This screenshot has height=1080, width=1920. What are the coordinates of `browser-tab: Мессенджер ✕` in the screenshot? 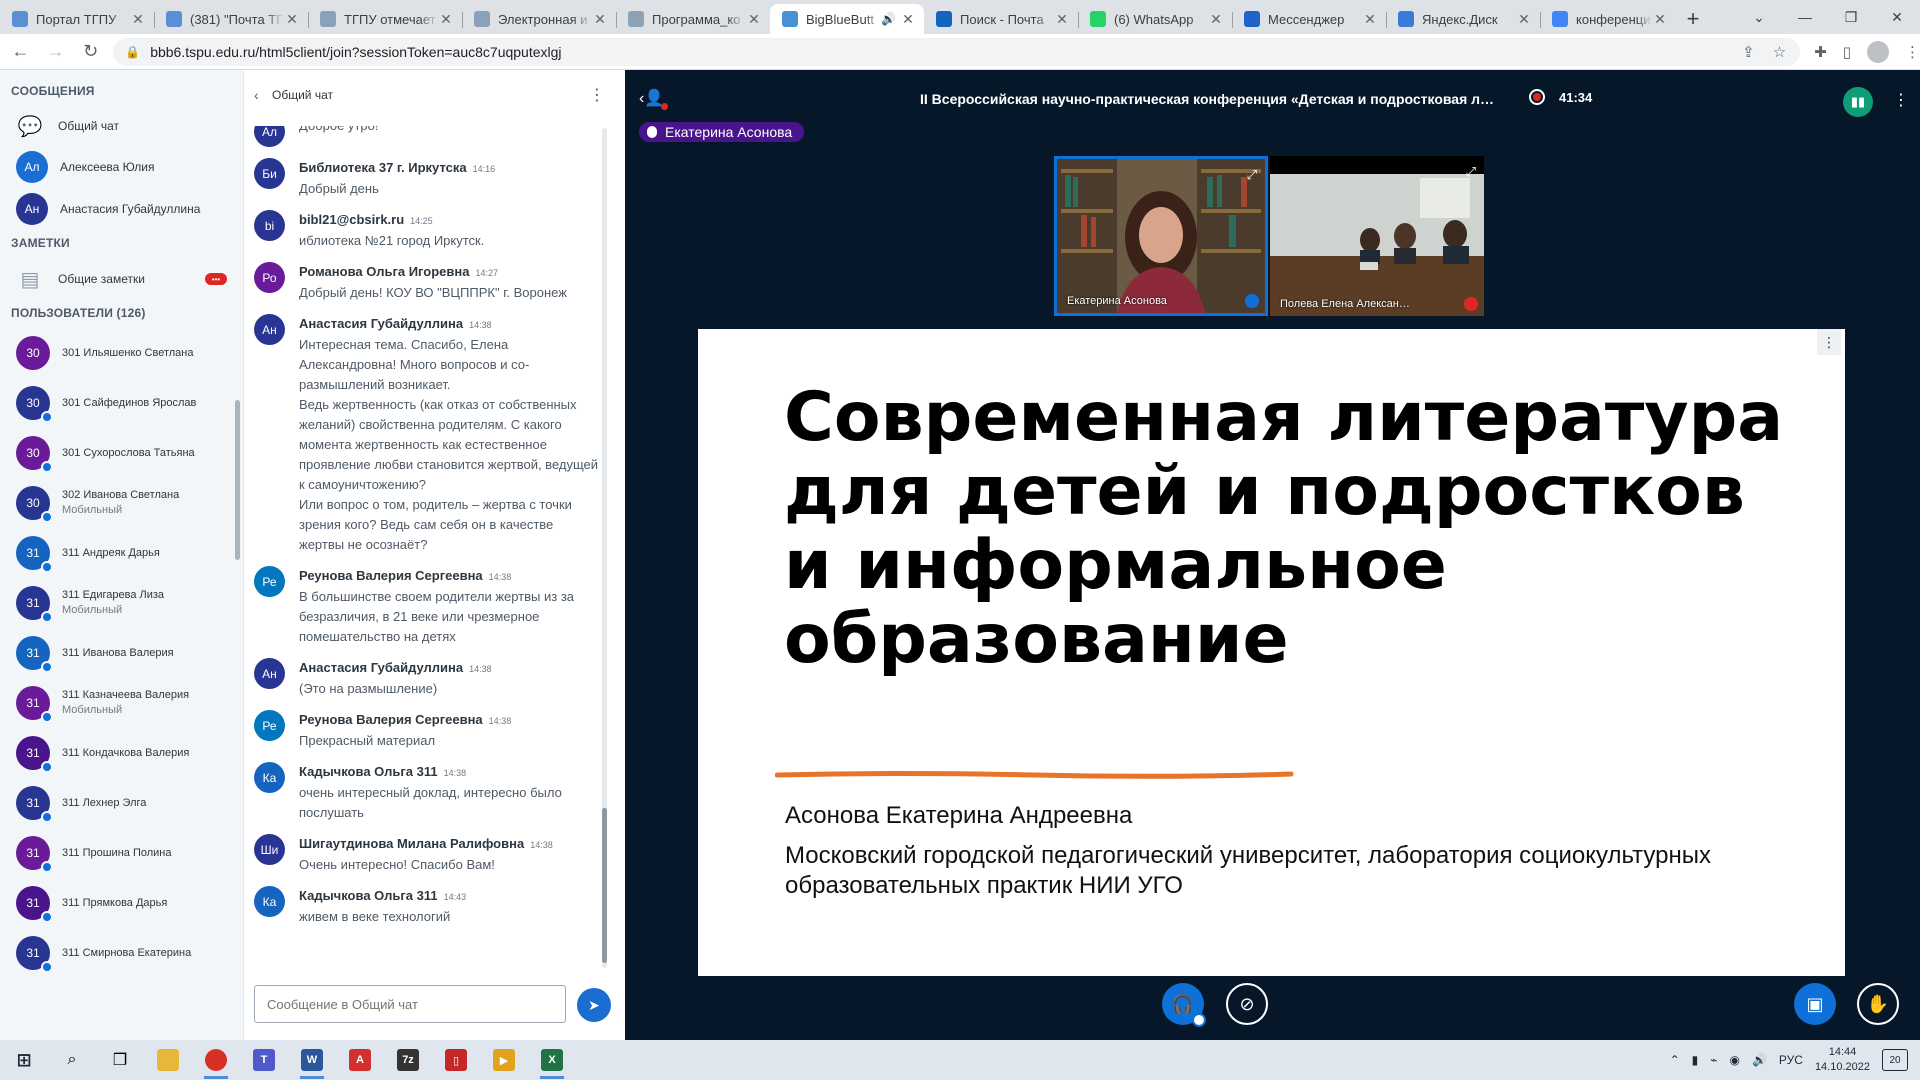 It's located at (1309, 19).